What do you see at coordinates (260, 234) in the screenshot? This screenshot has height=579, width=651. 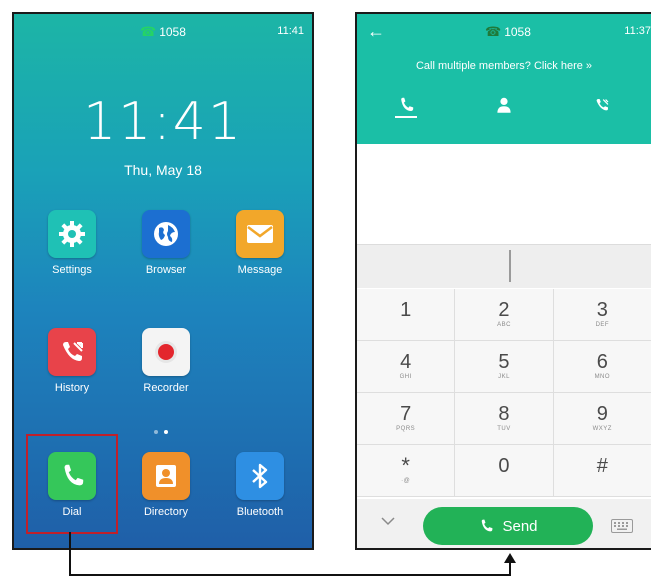 I see `envelope-icon` at bounding box center [260, 234].